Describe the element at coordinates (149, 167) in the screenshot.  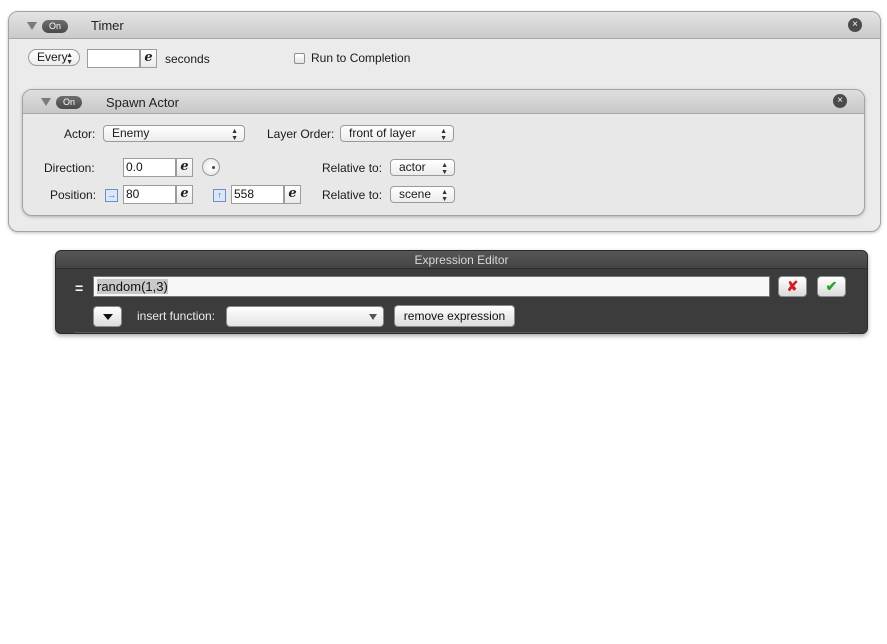
I see `direction-input: 0.0` at that location.